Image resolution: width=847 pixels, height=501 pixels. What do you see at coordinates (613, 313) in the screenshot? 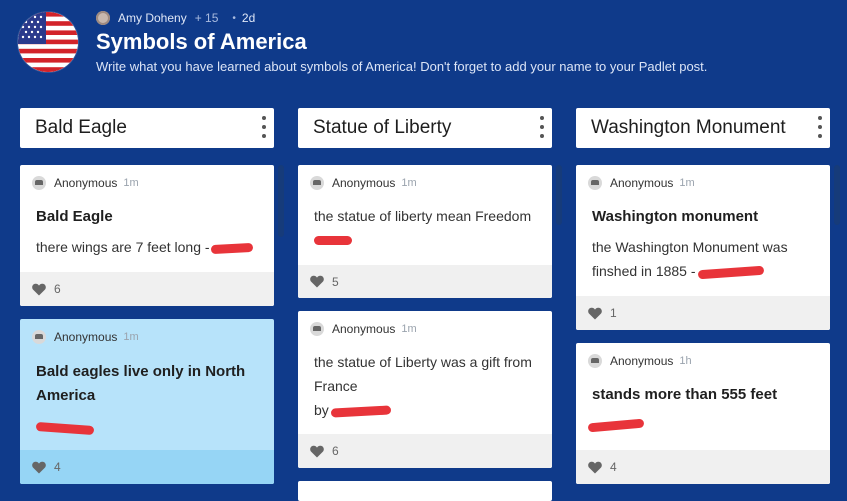
I see `like-count: 1` at bounding box center [613, 313].